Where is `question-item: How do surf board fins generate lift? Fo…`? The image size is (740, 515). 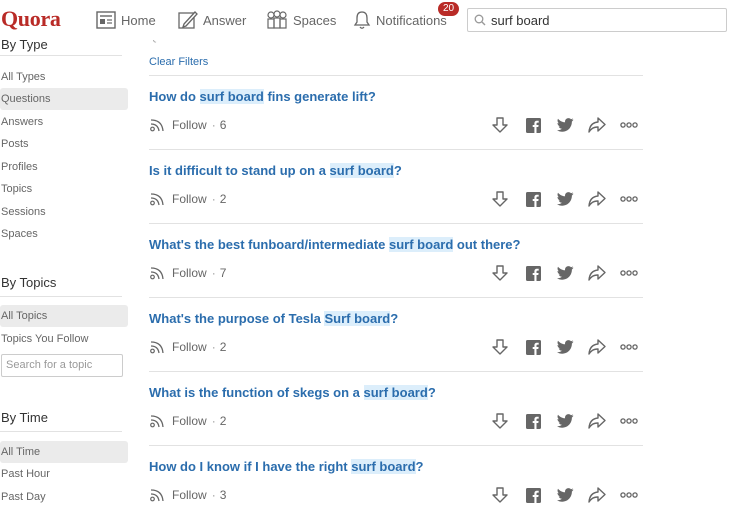
question-item: How do surf board fins generate lift? Fo… is located at coordinates (396, 113).